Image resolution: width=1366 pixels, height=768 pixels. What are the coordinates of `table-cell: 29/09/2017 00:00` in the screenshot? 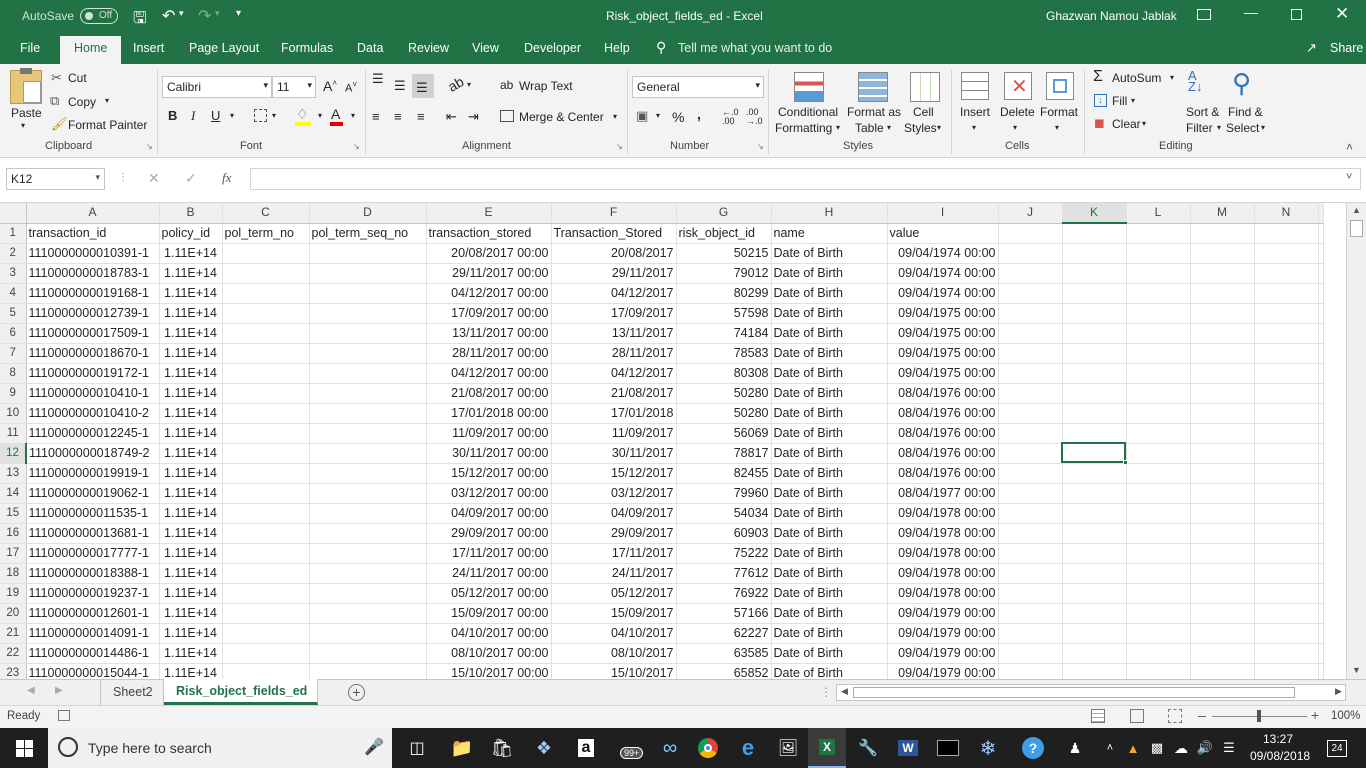 It's located at (489, 533).